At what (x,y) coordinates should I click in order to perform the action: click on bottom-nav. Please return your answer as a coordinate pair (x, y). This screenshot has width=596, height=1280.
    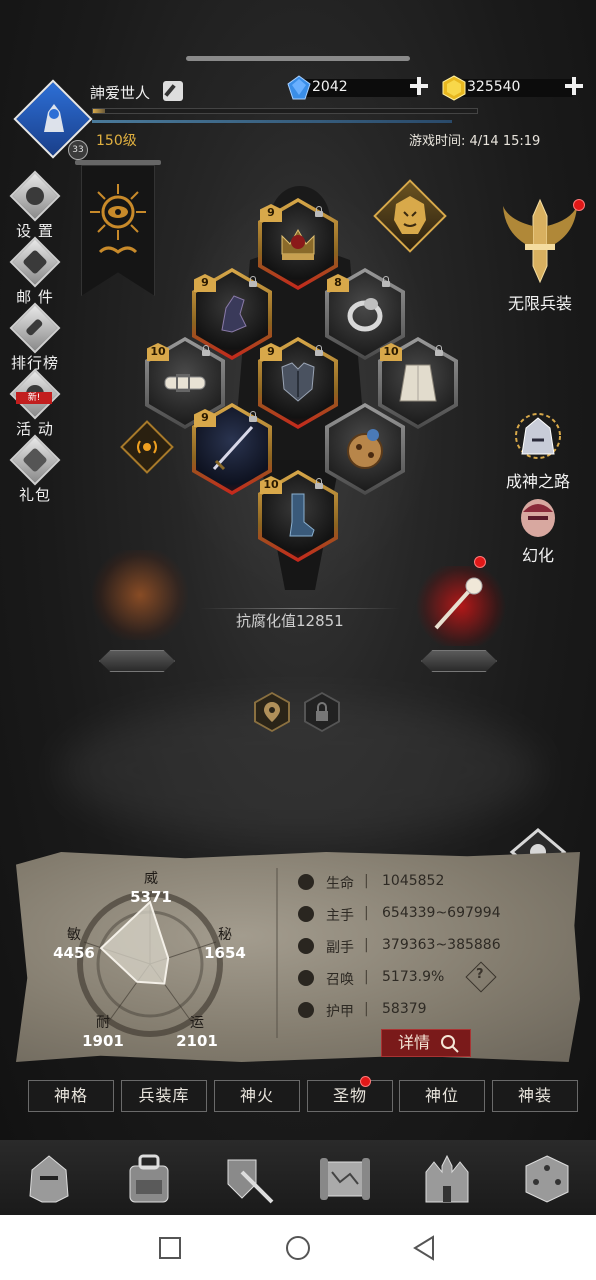
    Looking at the image, I should click on (298, 1177).